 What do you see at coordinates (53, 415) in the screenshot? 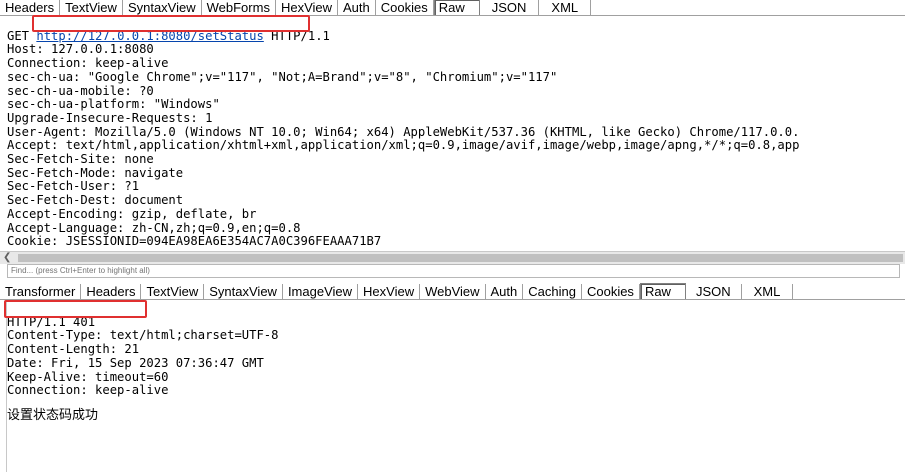
I see `response-body-text: 设置状态码成功` at bounding box center [53, 415].